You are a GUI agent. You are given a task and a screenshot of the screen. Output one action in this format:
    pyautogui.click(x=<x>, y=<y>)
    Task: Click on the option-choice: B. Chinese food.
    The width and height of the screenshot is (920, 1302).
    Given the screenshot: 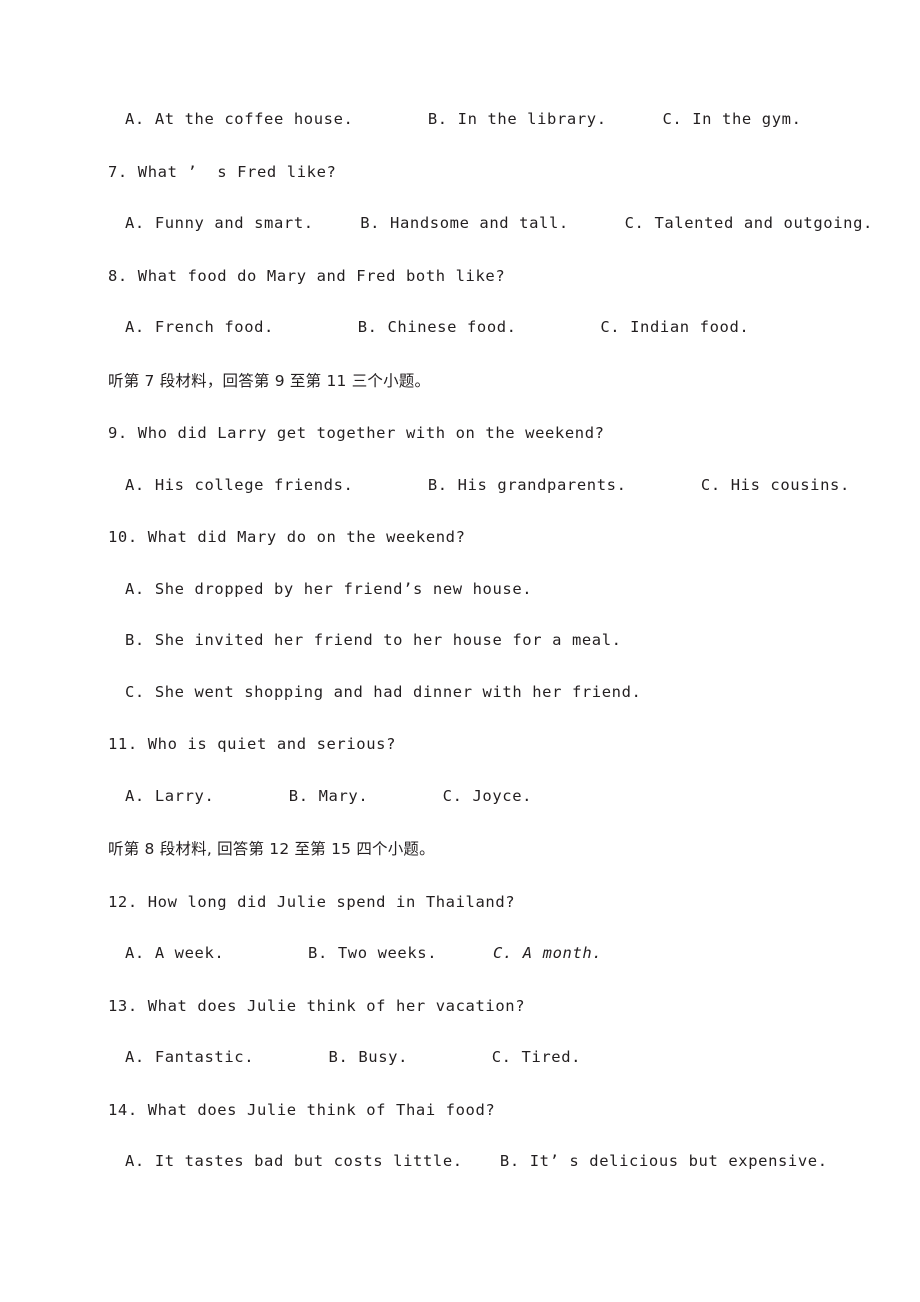 What is the action you would take?
    pyautogui.click(x=437, y=327)
    